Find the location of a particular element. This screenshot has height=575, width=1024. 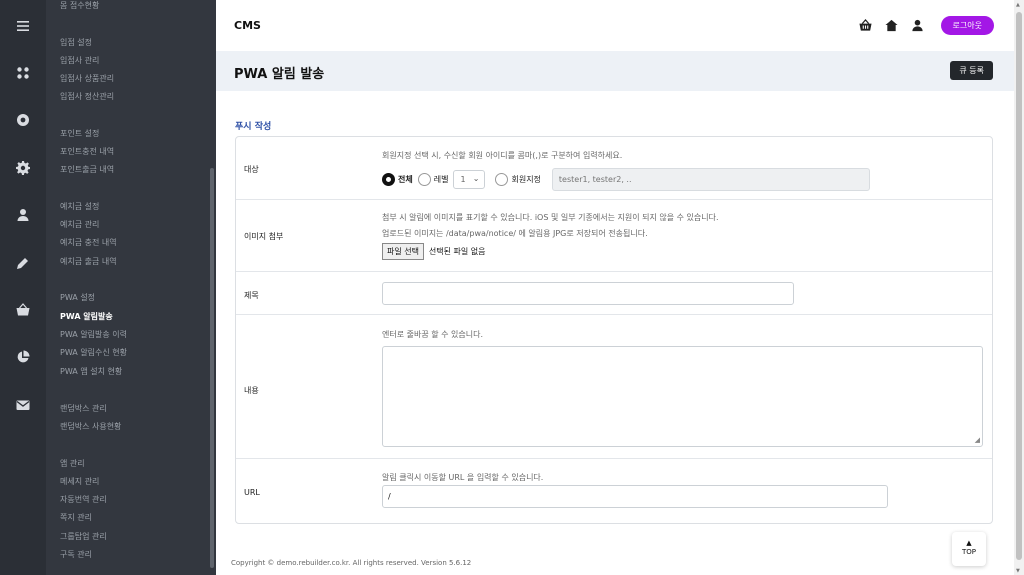

submenu-group-title: 예치금 설정 is located at coordinates (79, 206).